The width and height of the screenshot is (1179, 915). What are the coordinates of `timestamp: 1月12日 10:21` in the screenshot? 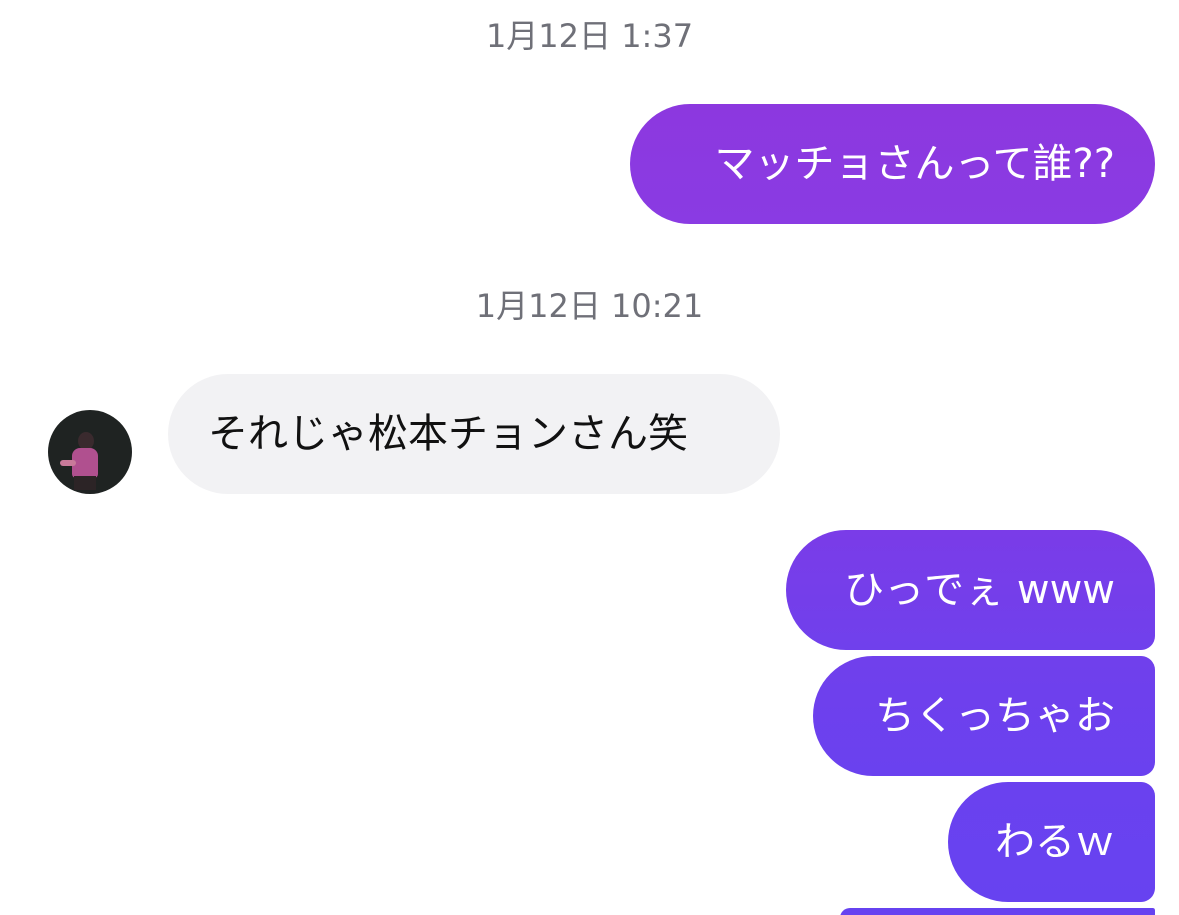 It's located at (589, 306).